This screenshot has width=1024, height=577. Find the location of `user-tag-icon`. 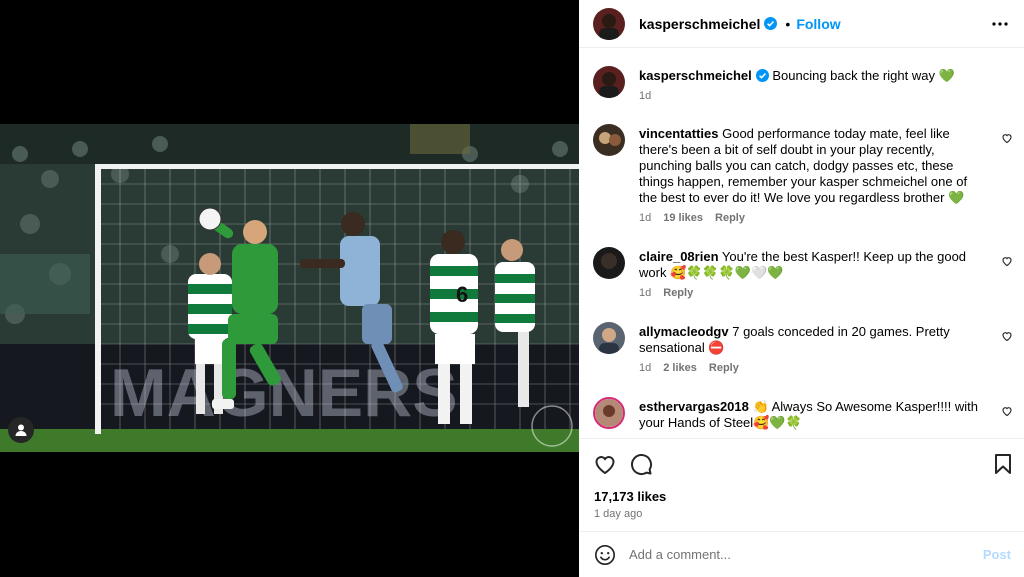

user-tag-icon is located at coordinates (21, 430).